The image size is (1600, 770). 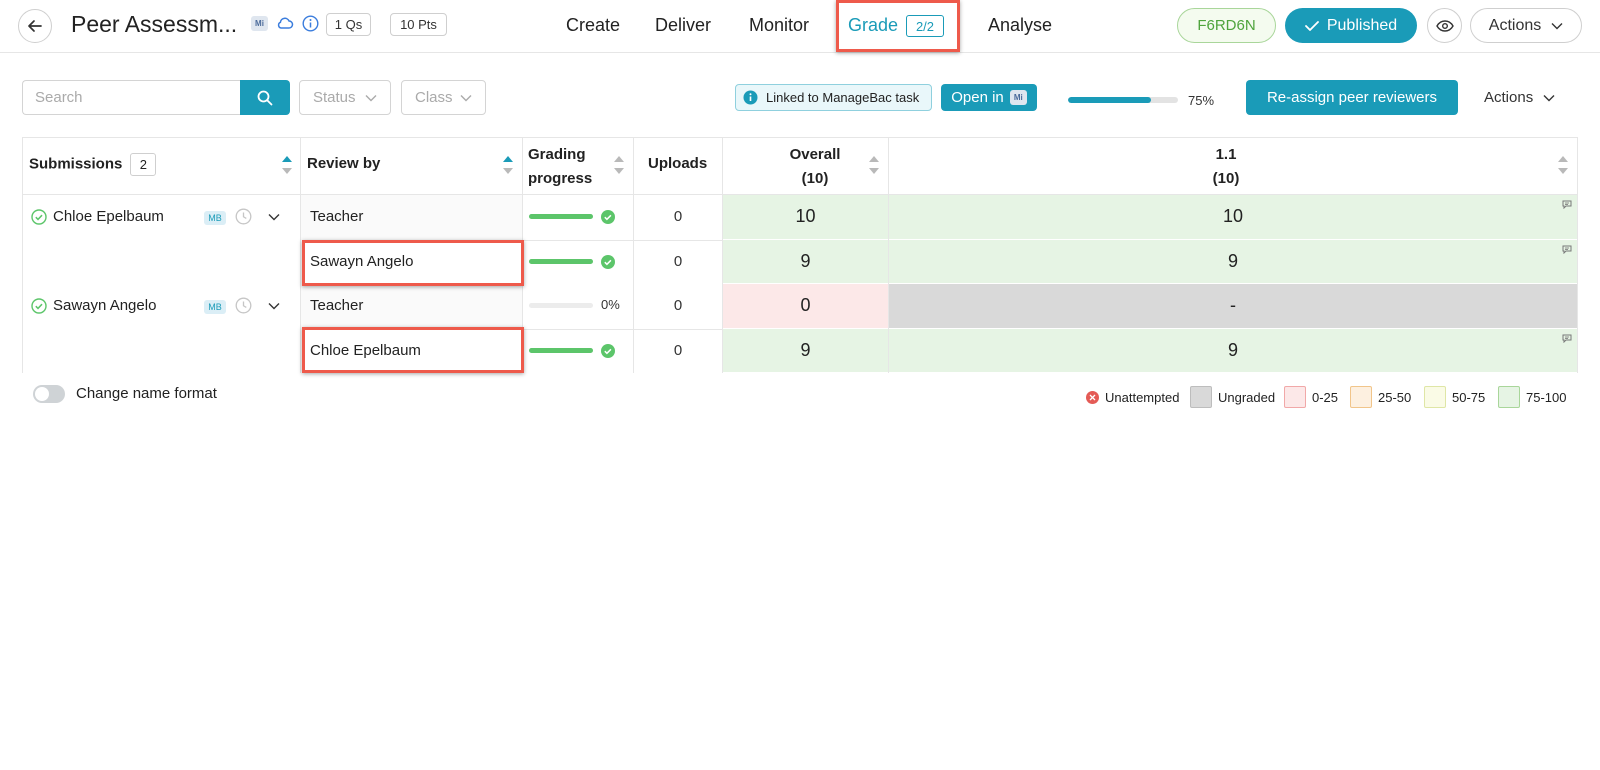 I want to click on status-filter-label: Status, so click(x=334, y=97).